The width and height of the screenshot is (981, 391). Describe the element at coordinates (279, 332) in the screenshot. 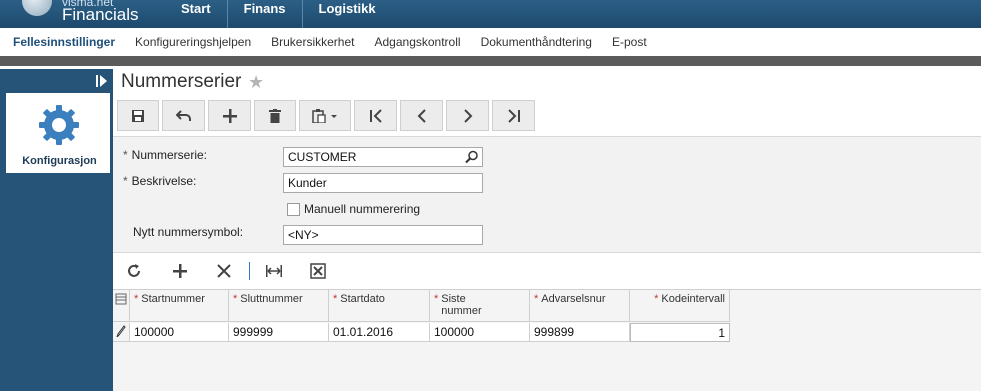

I see `cell-sluttnummer: 999999` at that location.